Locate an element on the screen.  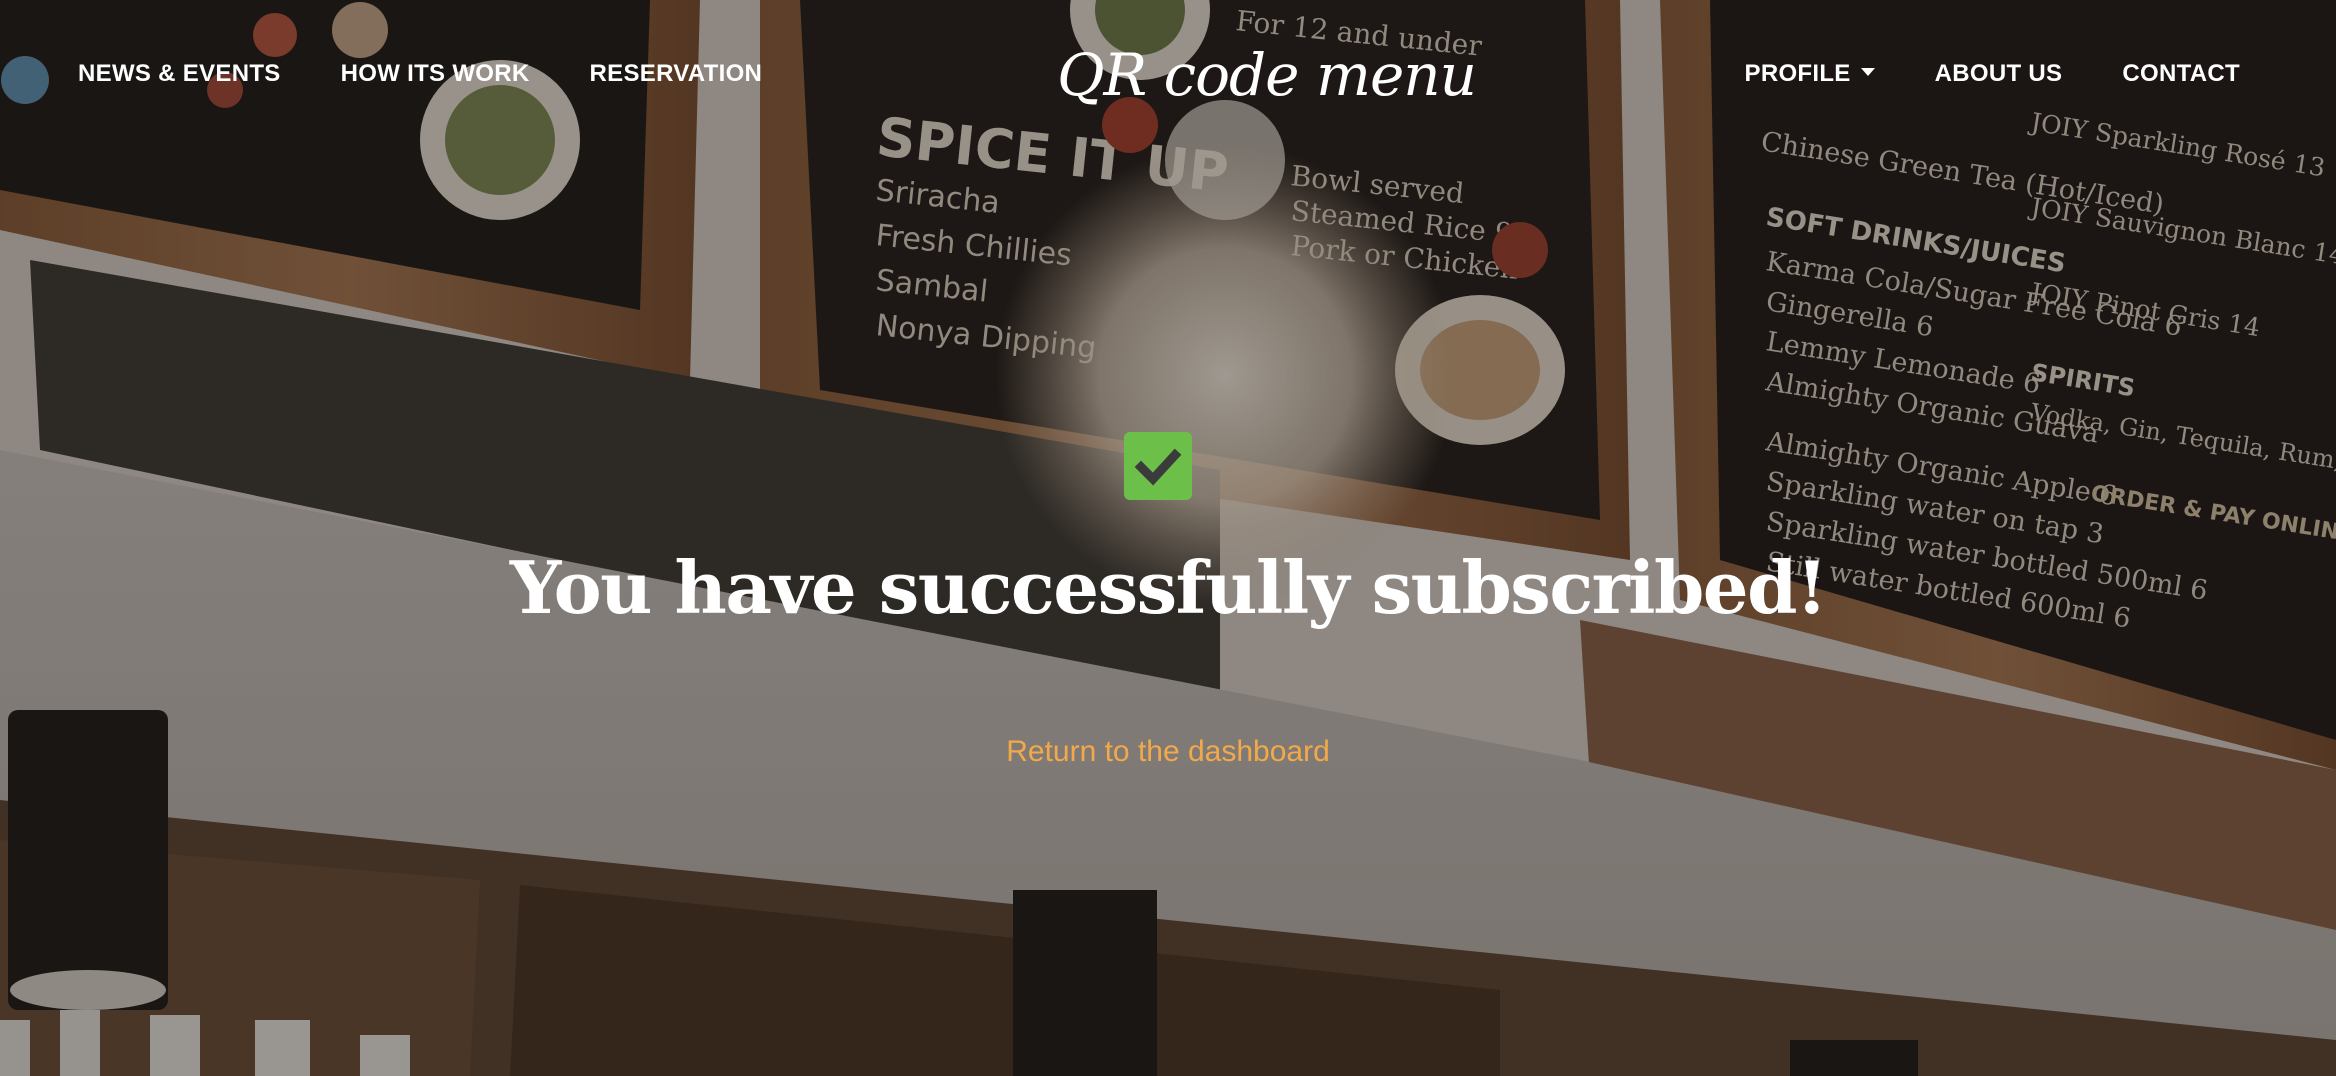
nav-link-contact: CONTACT is located at coordinates (2181, 74).